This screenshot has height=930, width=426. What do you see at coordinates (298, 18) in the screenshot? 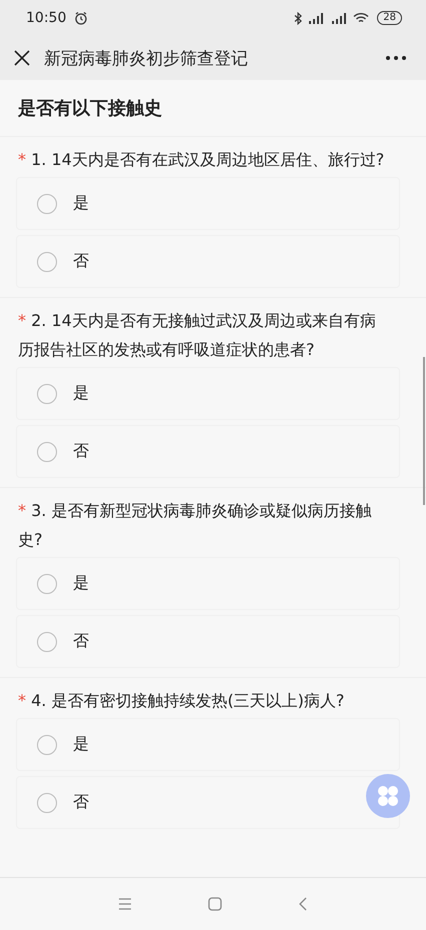
I see `bluetooth-icon` at bounding box center [298, 18].